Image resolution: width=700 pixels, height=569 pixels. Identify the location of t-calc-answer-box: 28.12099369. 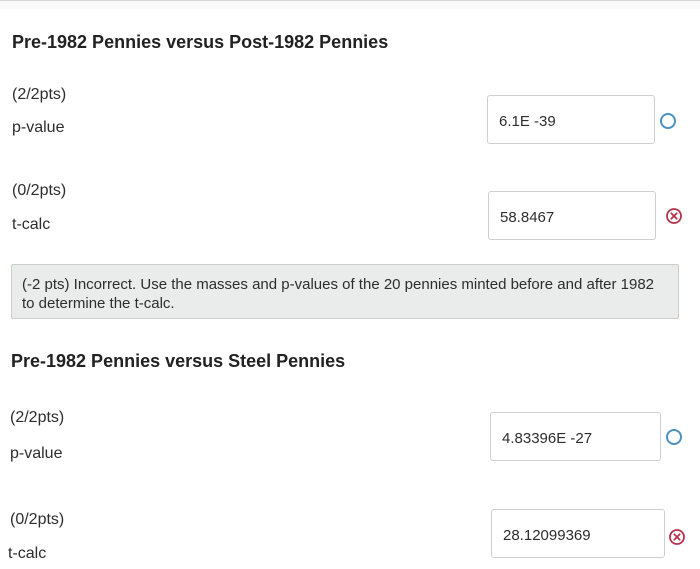
(578, 533).